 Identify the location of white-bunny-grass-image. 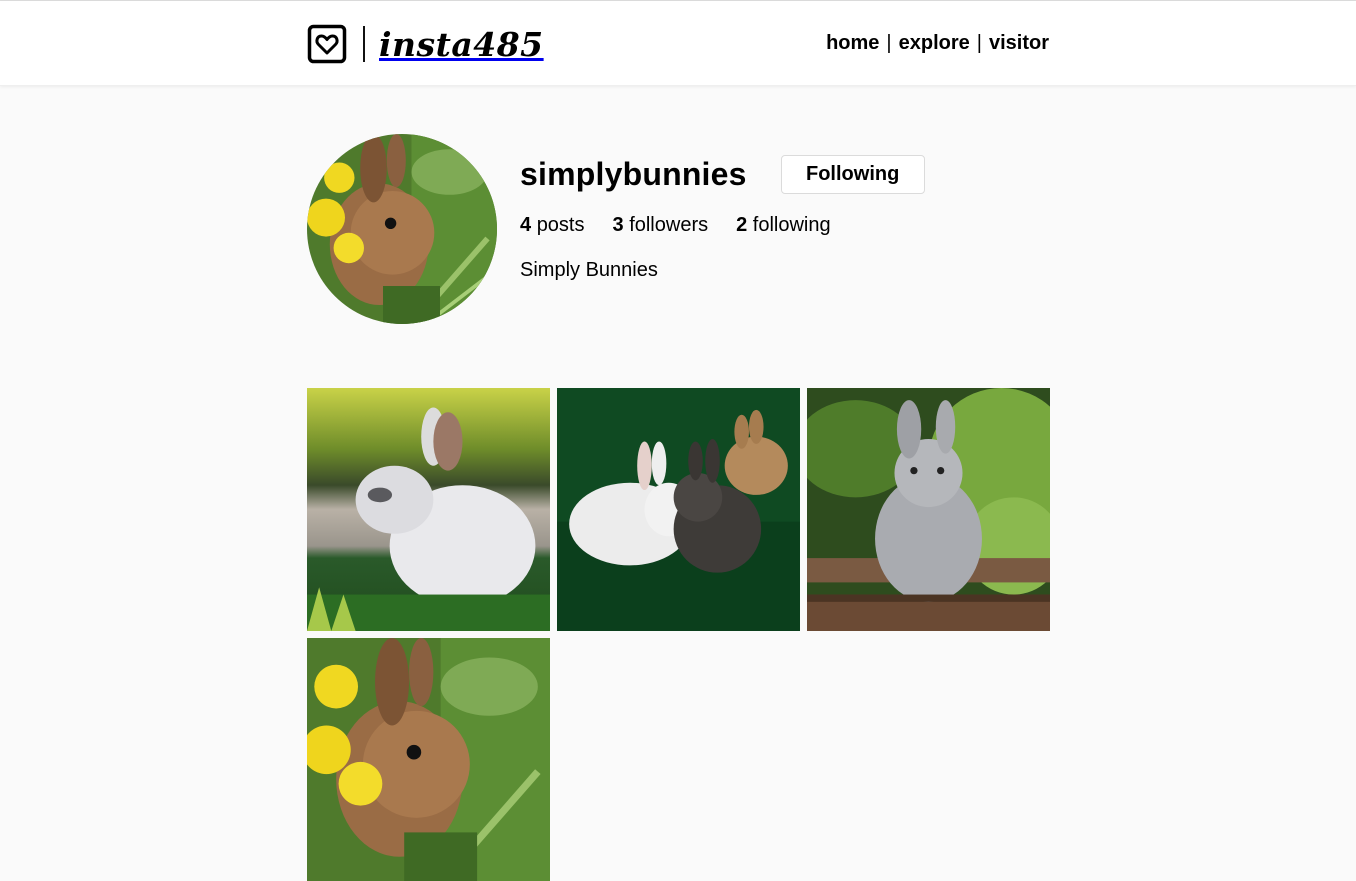
(428, 509).